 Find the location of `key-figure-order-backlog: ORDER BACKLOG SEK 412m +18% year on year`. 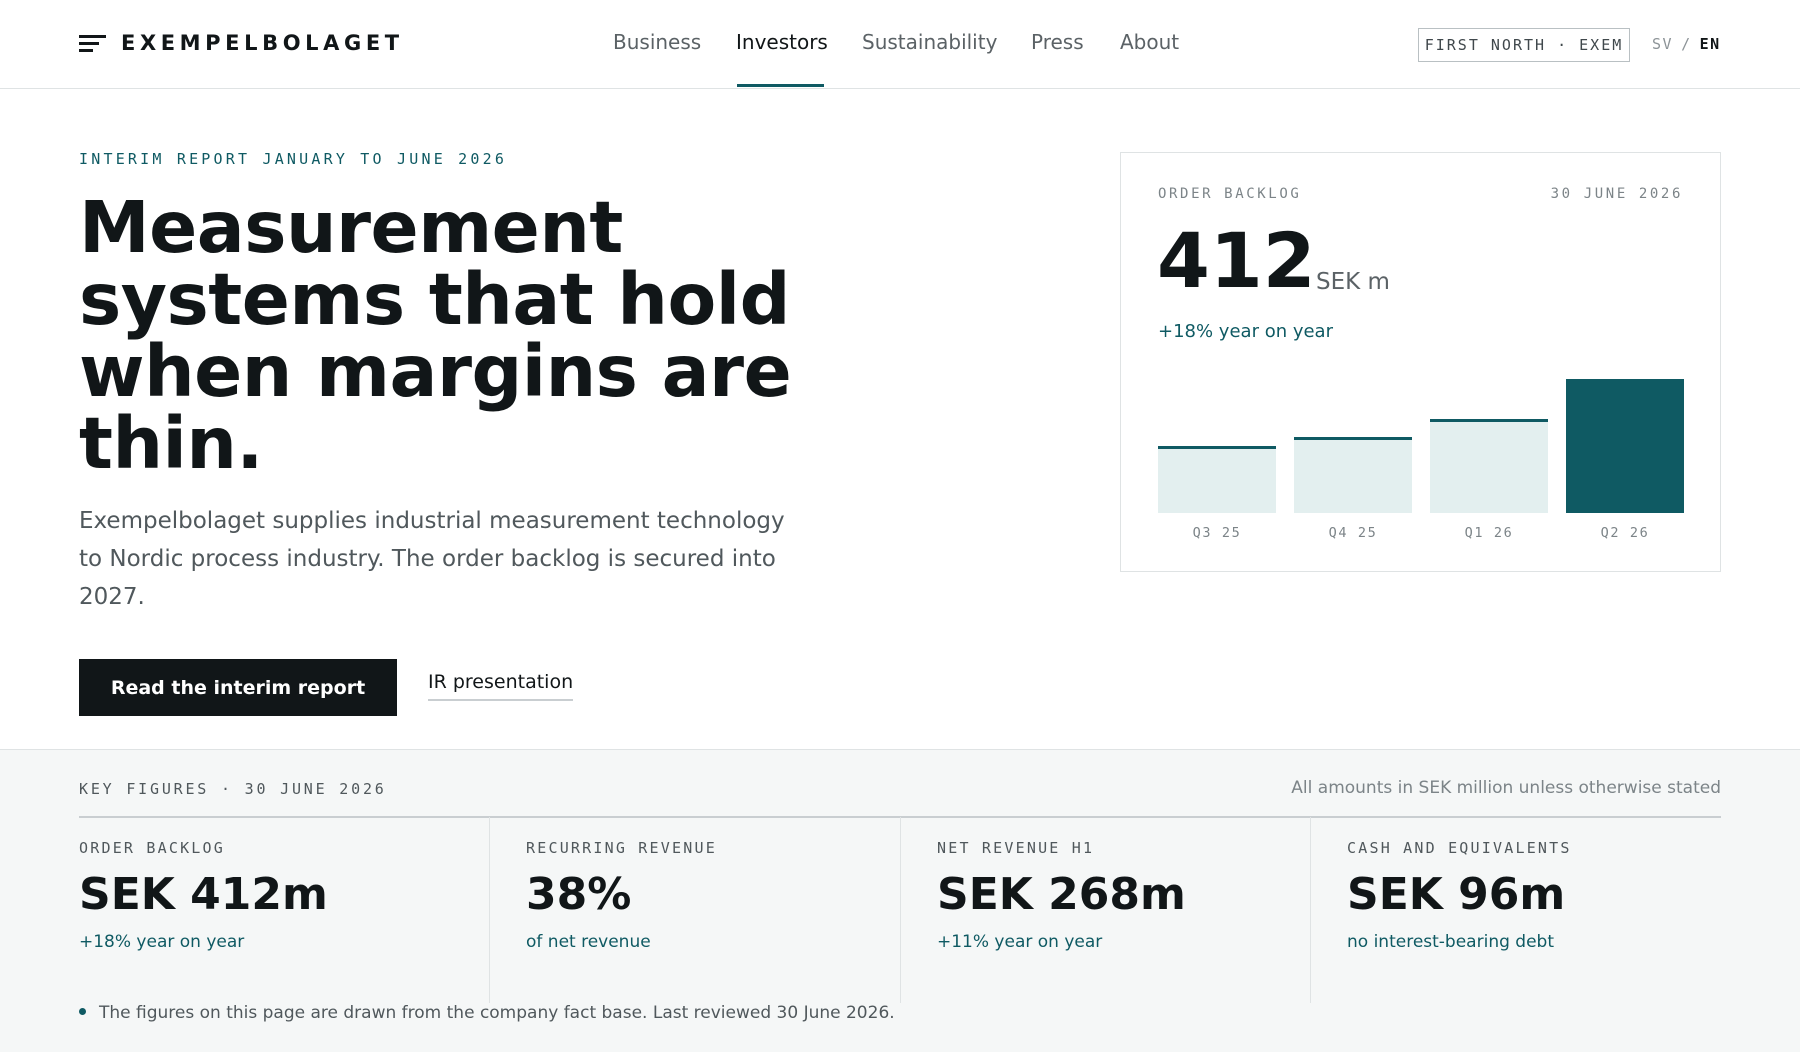

key-figure-order-backlog: ORDER BACKLOG SEK 412m +18% year on year is located at coordinates (284, 910).